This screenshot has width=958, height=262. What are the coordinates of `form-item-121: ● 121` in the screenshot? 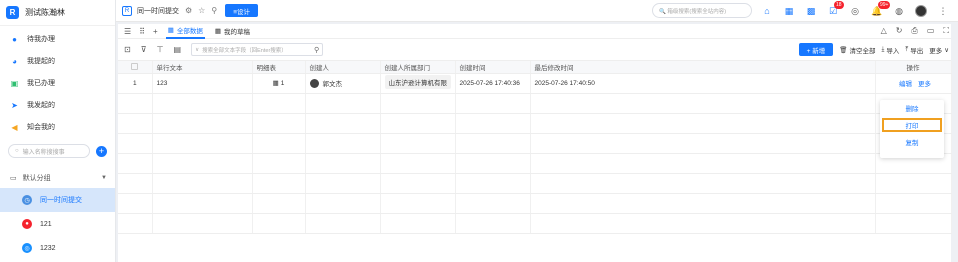 It's located at (57, 224).